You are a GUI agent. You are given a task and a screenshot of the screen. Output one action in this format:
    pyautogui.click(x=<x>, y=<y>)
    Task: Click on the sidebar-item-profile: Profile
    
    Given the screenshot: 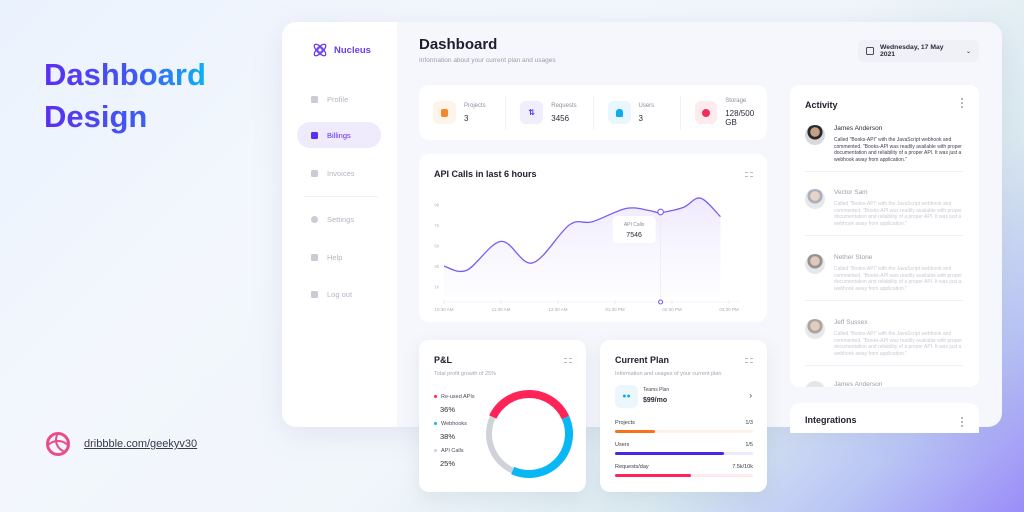 What is the action you would take?
    pyautogui.click(x=339, y=99)
    